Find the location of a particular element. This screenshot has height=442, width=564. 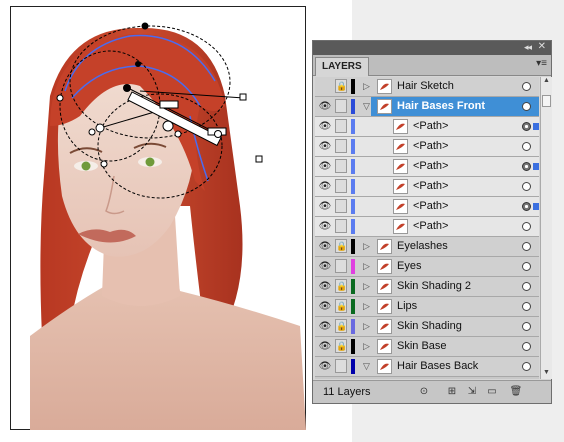

layer-row: 👁 🔒 ▷ Skin Shading is located at coordinates (427, 327).